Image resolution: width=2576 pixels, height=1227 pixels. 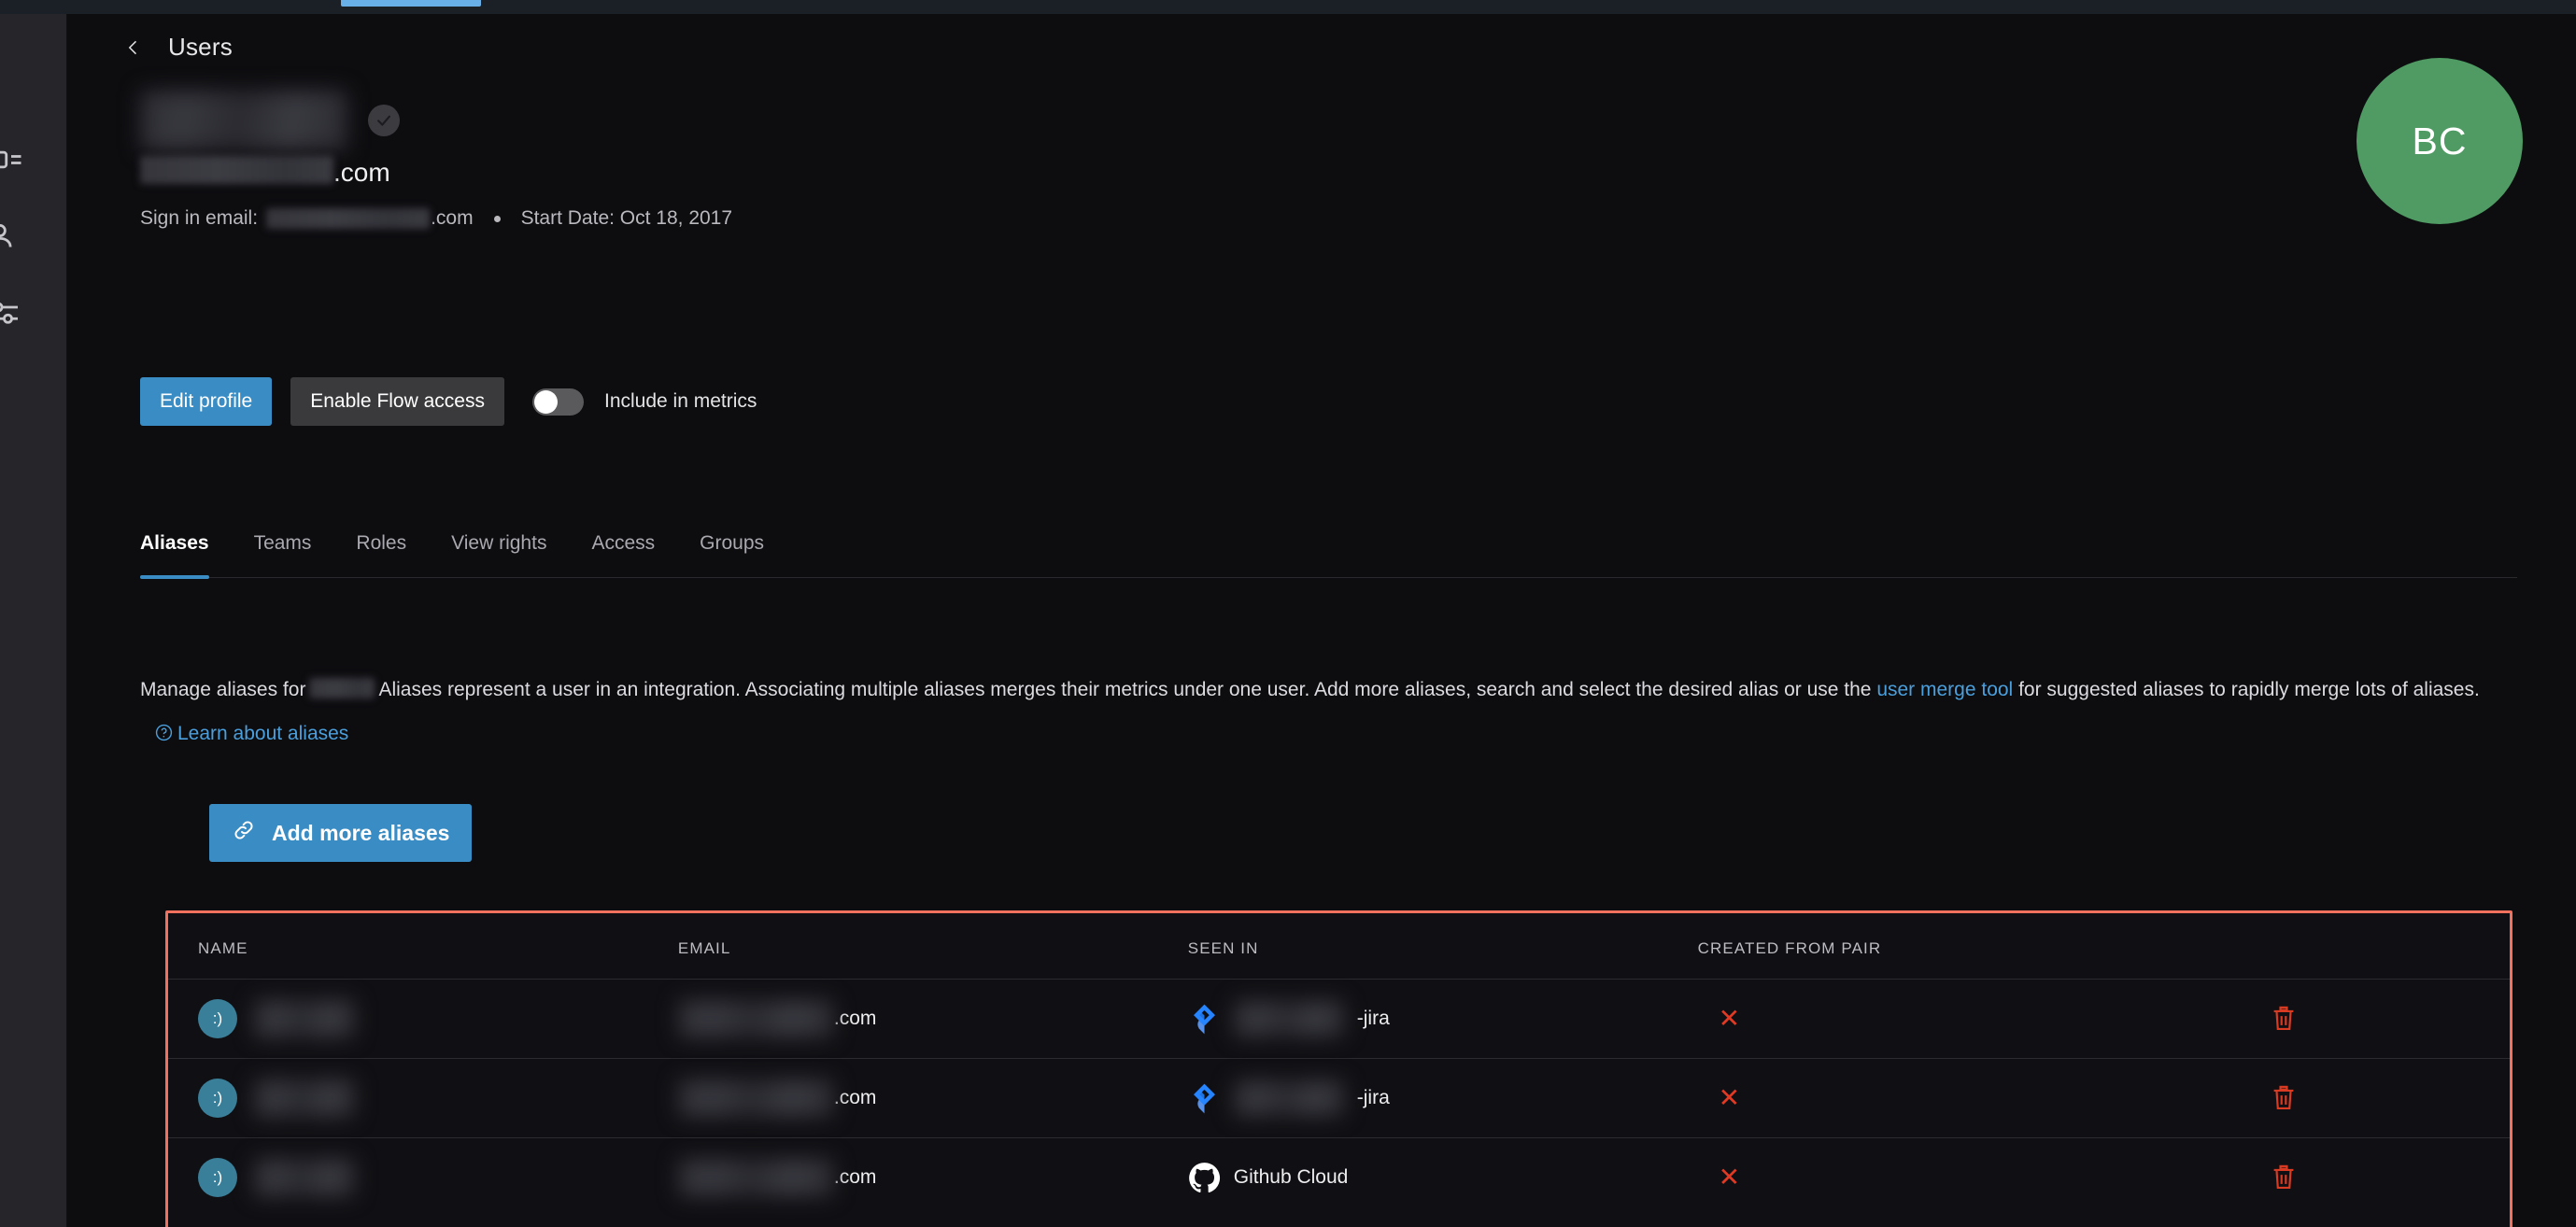 I want to click on link-chain-icon, so click(x=244, y=833).